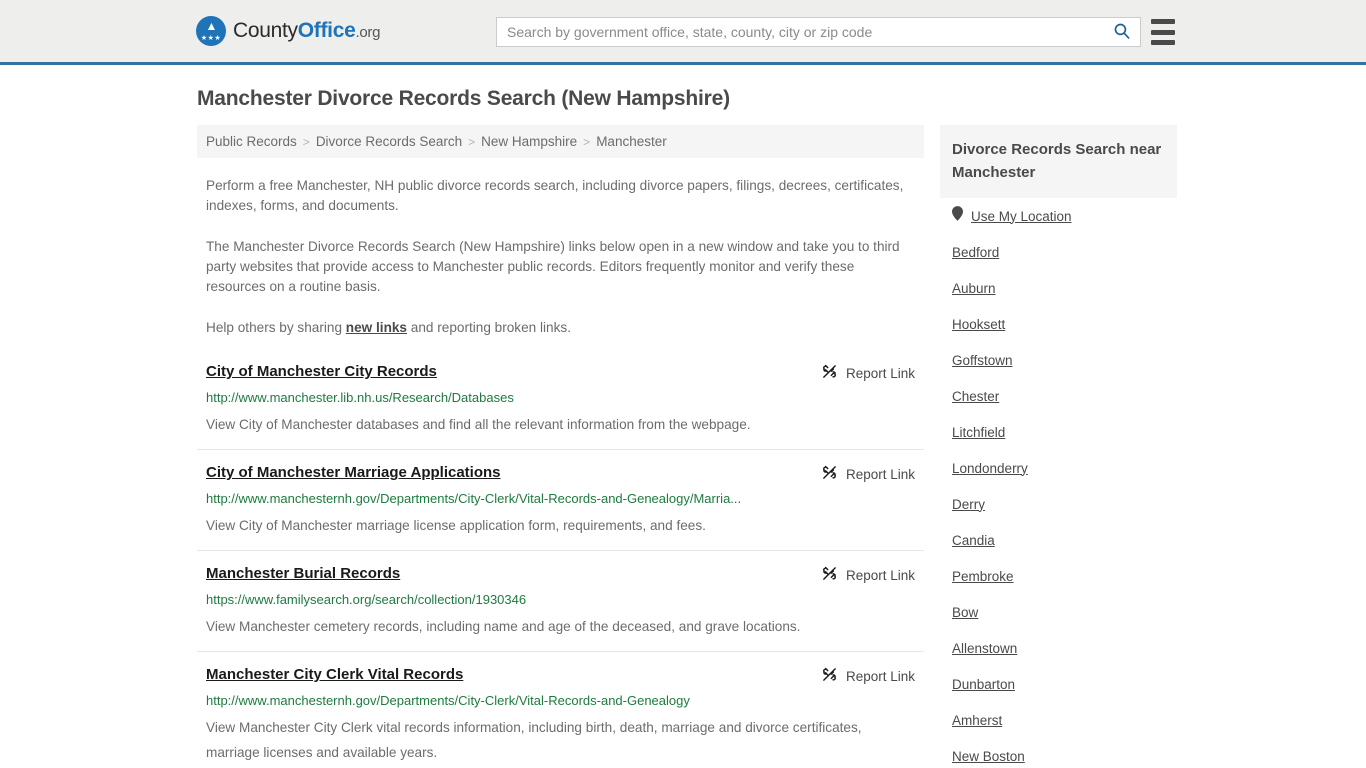  Describe the element at coordinates (957, 216) in the screenshot. I see `map-pin-icon` at that location.